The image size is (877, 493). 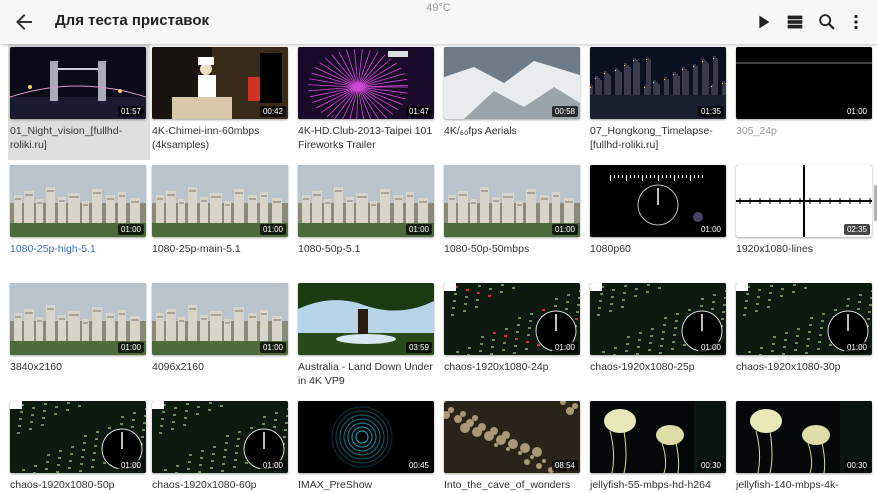 I want to click on video-item: 01:00 4096x2160, so click(x=221, y=338).